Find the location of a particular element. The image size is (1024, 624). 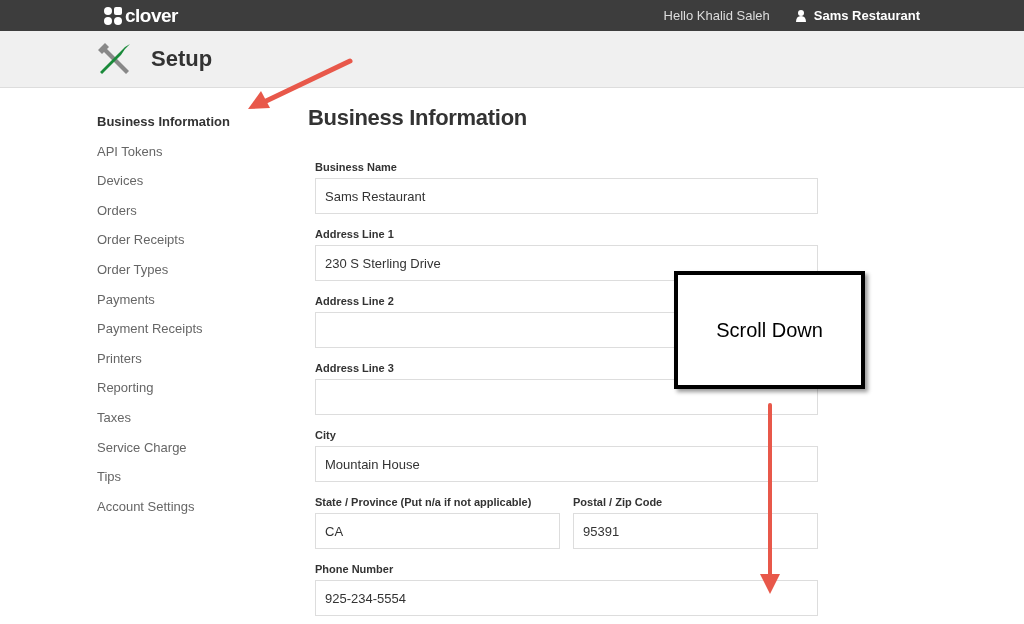

sidebar-item: Orders is located at coordinates (117, 217).